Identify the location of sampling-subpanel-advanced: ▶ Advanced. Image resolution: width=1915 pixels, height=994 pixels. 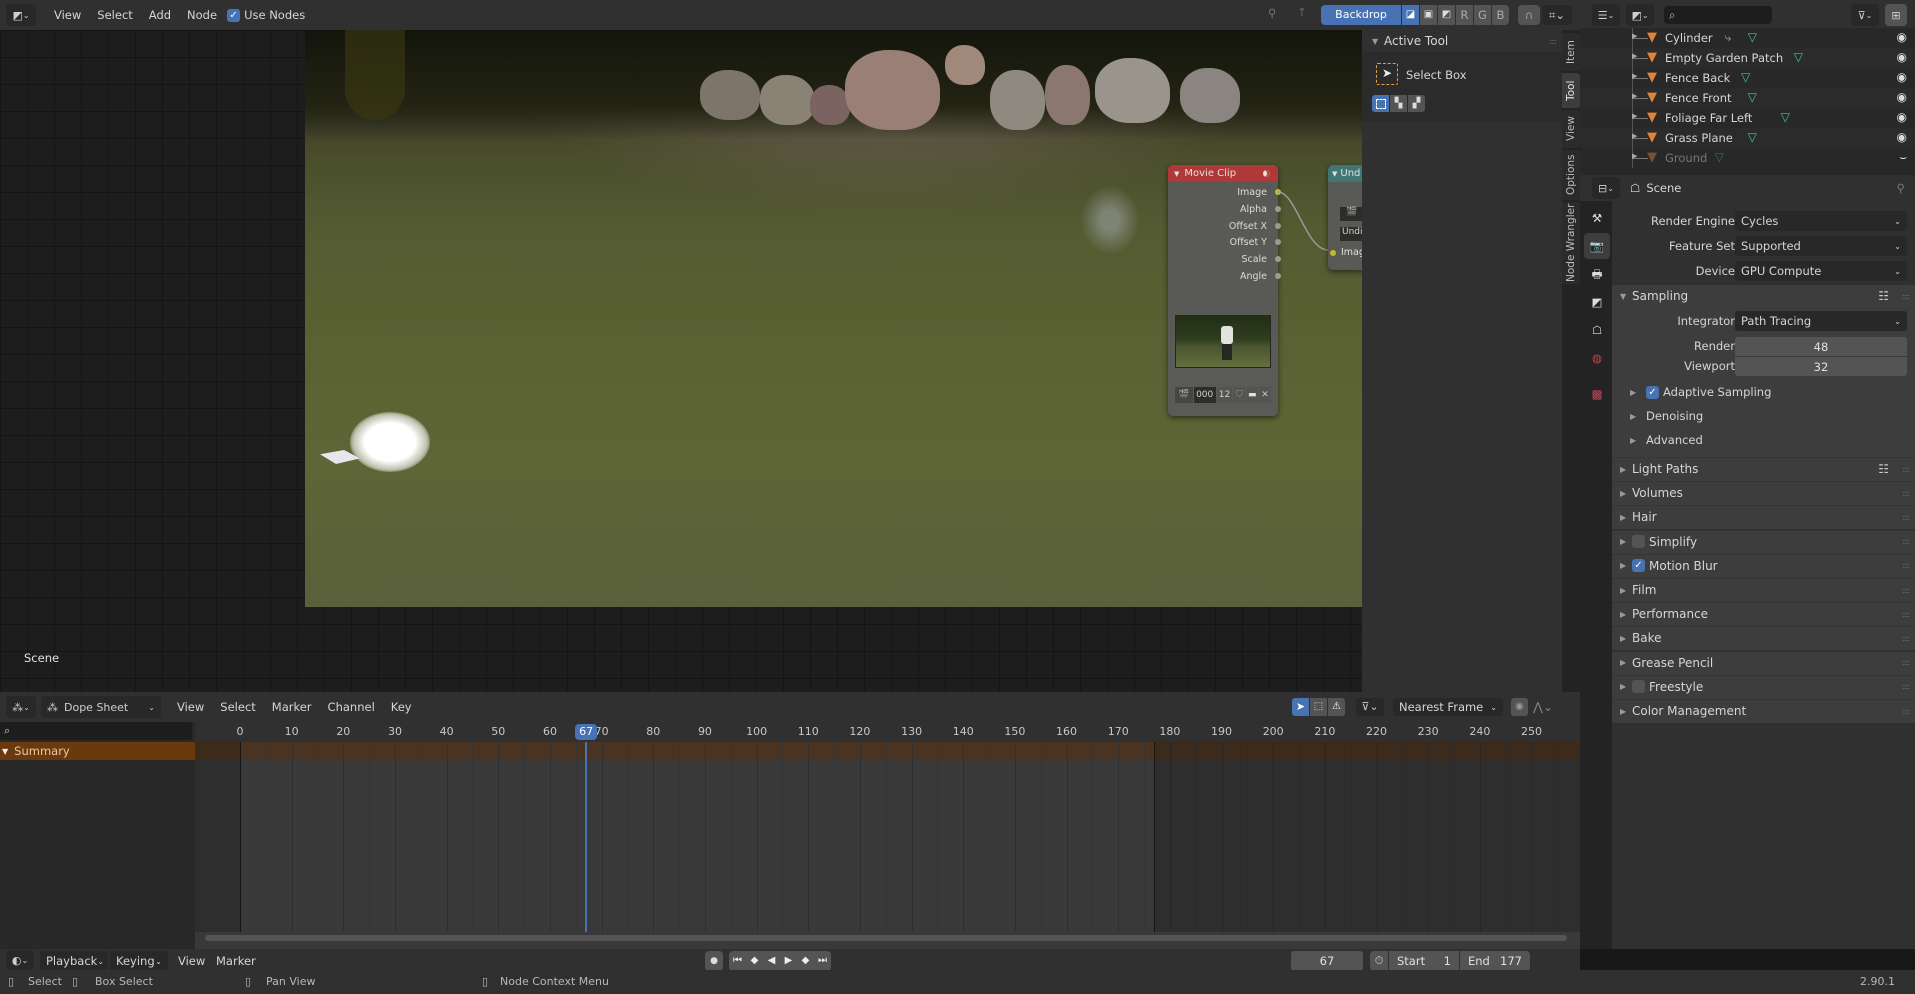
(1666, 440).